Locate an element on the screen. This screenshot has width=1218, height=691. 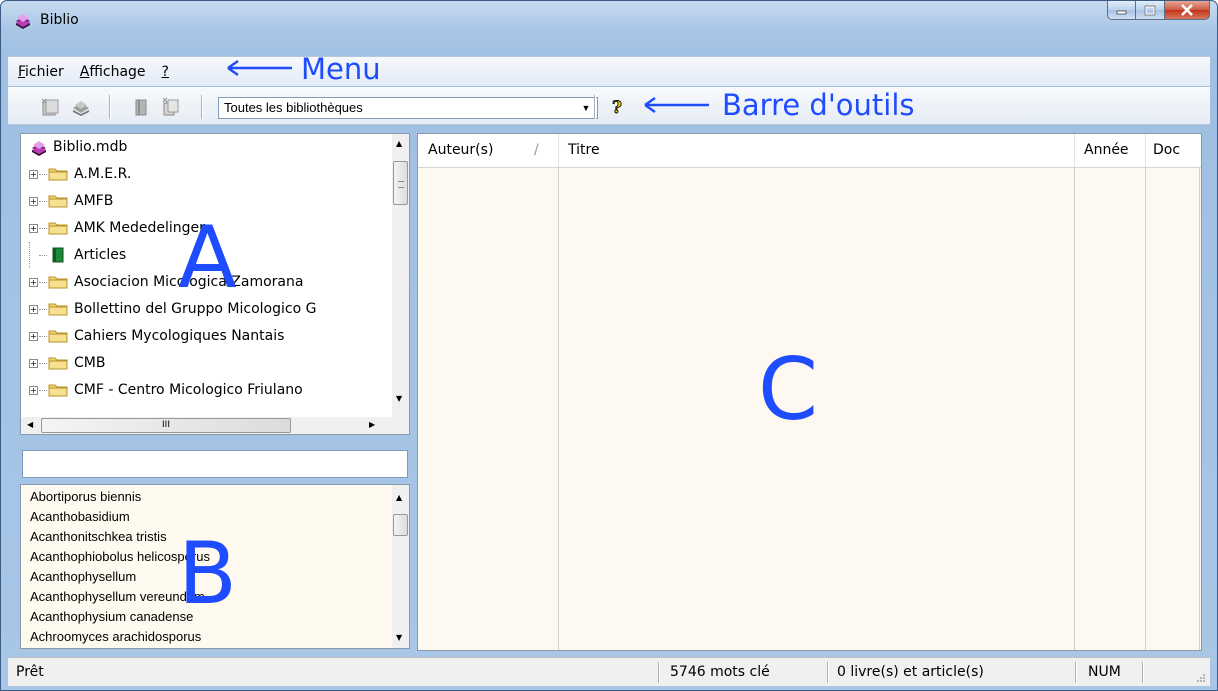
tree-vscroll-thumb is located at coordinates (400, 183).